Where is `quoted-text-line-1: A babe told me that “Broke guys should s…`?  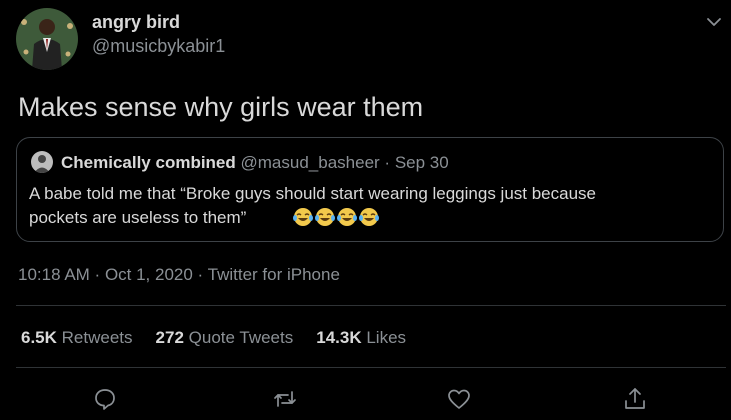 quoted-text-line-1: A babe told me that “Broke guys should s… is located at coordinates (313, 193).